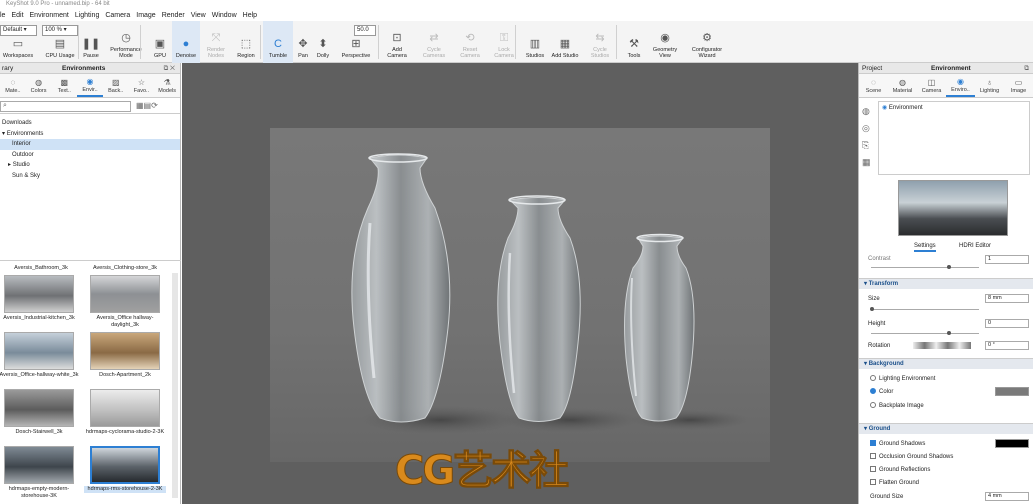 The image size is (1033, 504). Describe the element at coordinates (173, 15) in the screenshot. I see `menu-item: Render` at that location.